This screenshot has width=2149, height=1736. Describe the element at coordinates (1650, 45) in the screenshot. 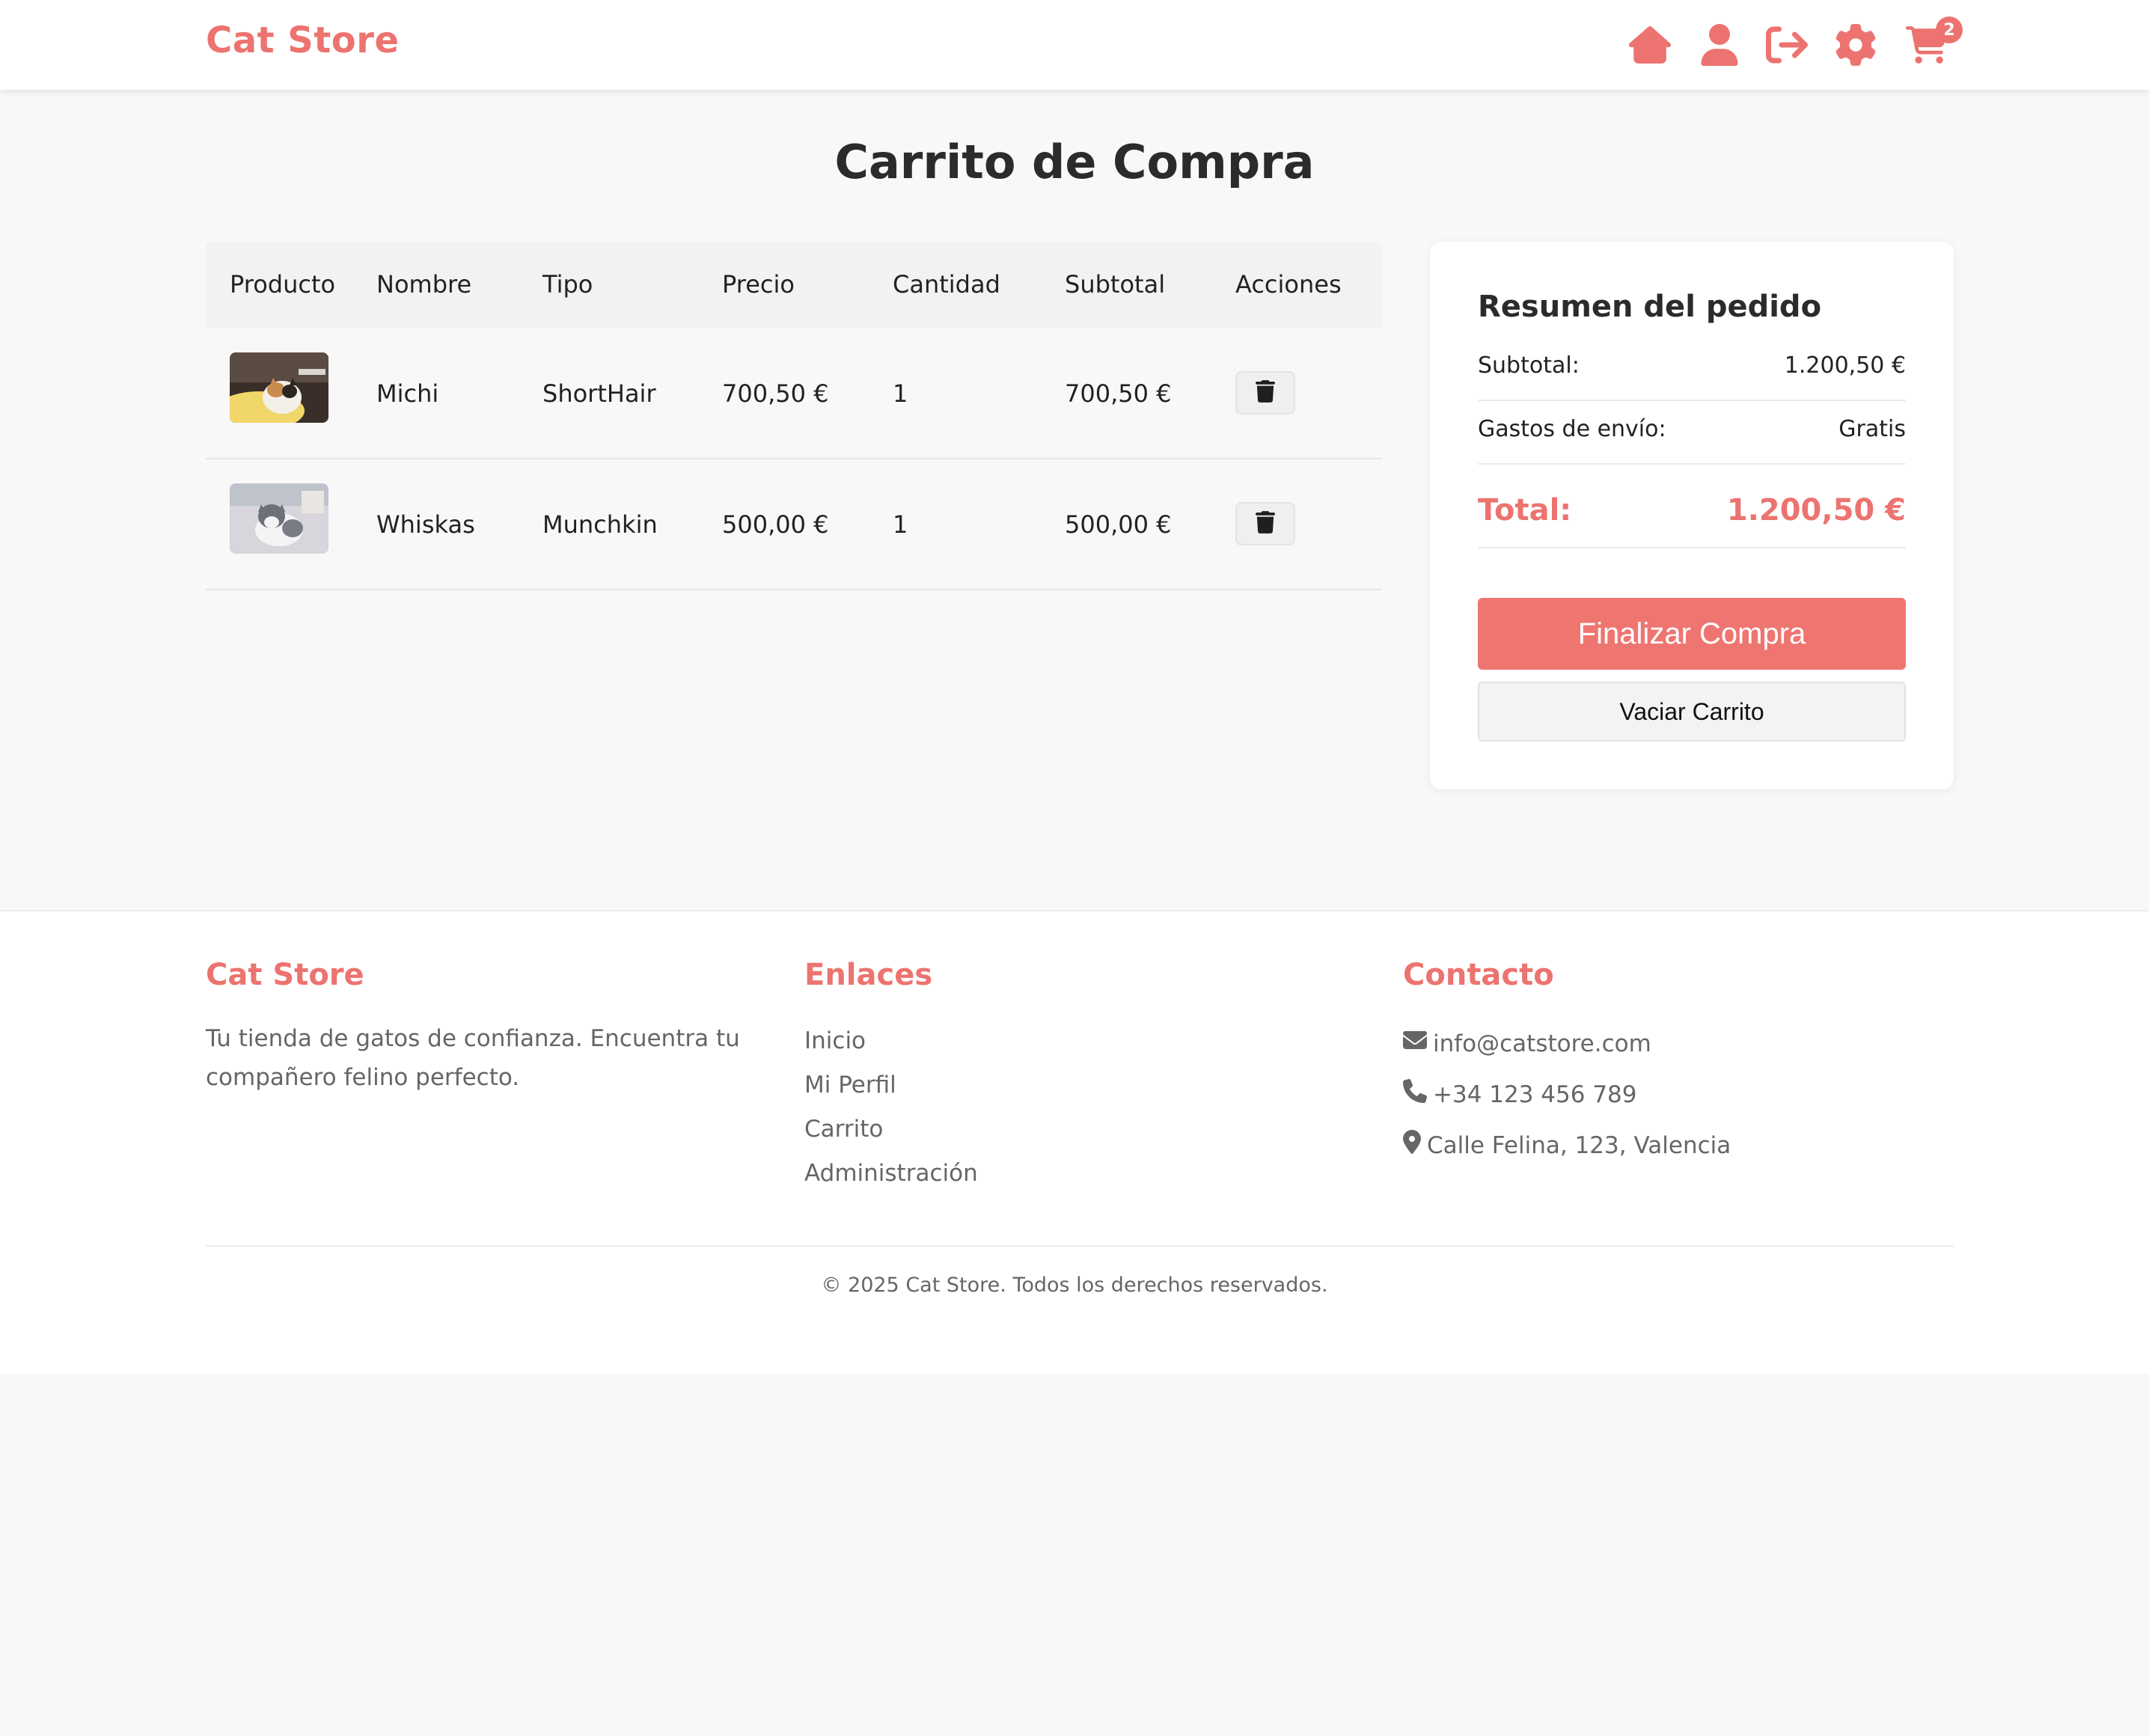

I see `home-icon` at that location.